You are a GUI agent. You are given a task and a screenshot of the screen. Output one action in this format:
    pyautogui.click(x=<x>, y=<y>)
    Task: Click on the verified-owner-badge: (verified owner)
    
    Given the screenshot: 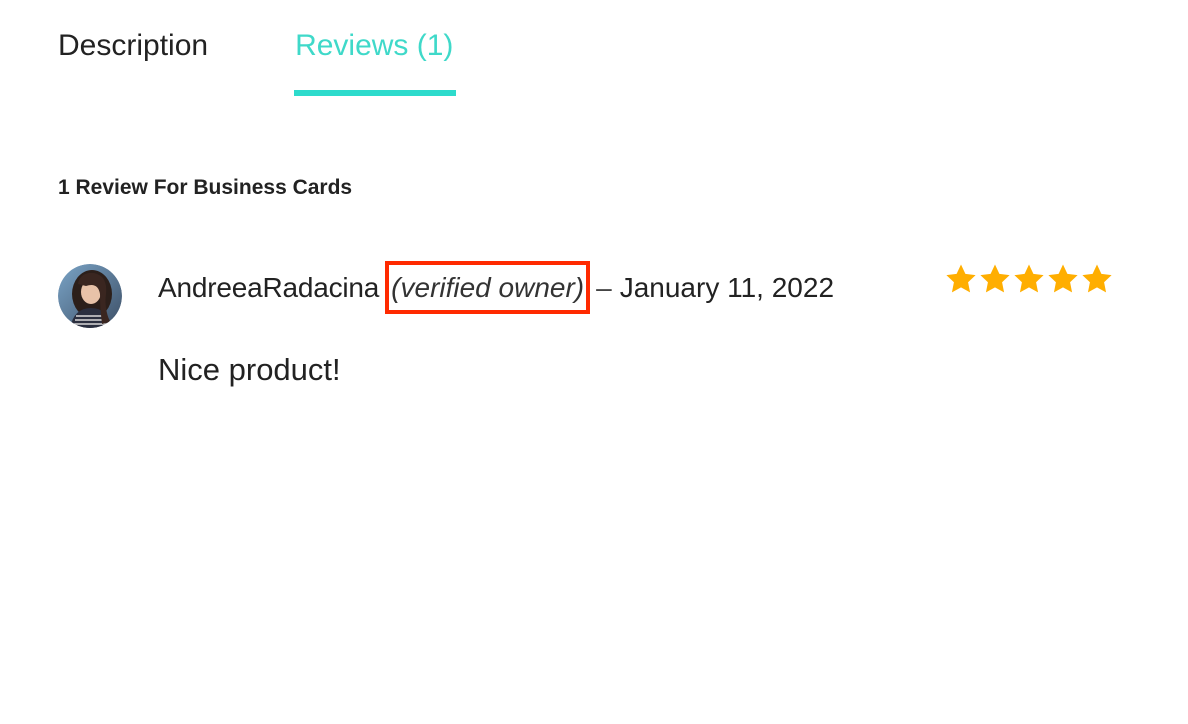 What is the action you would take?
    pyautogui.click(x=488, y=287)
    